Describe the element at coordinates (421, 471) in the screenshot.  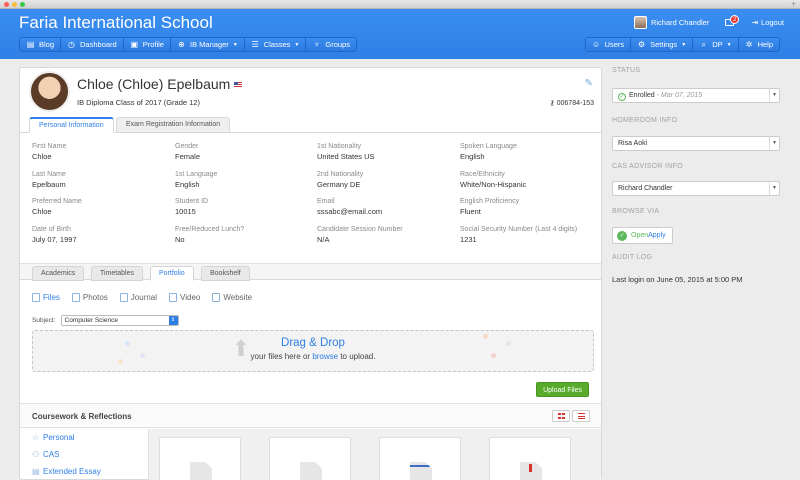
I see `word-document-icon` at that location.